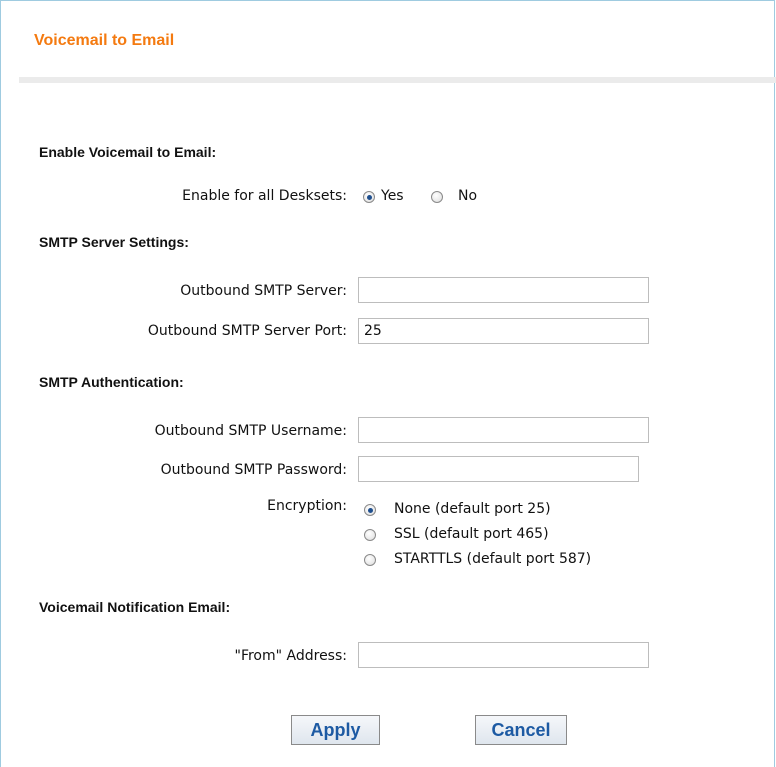 The image size is (776, 767). I want to click on title-divider, so click(397, 80).